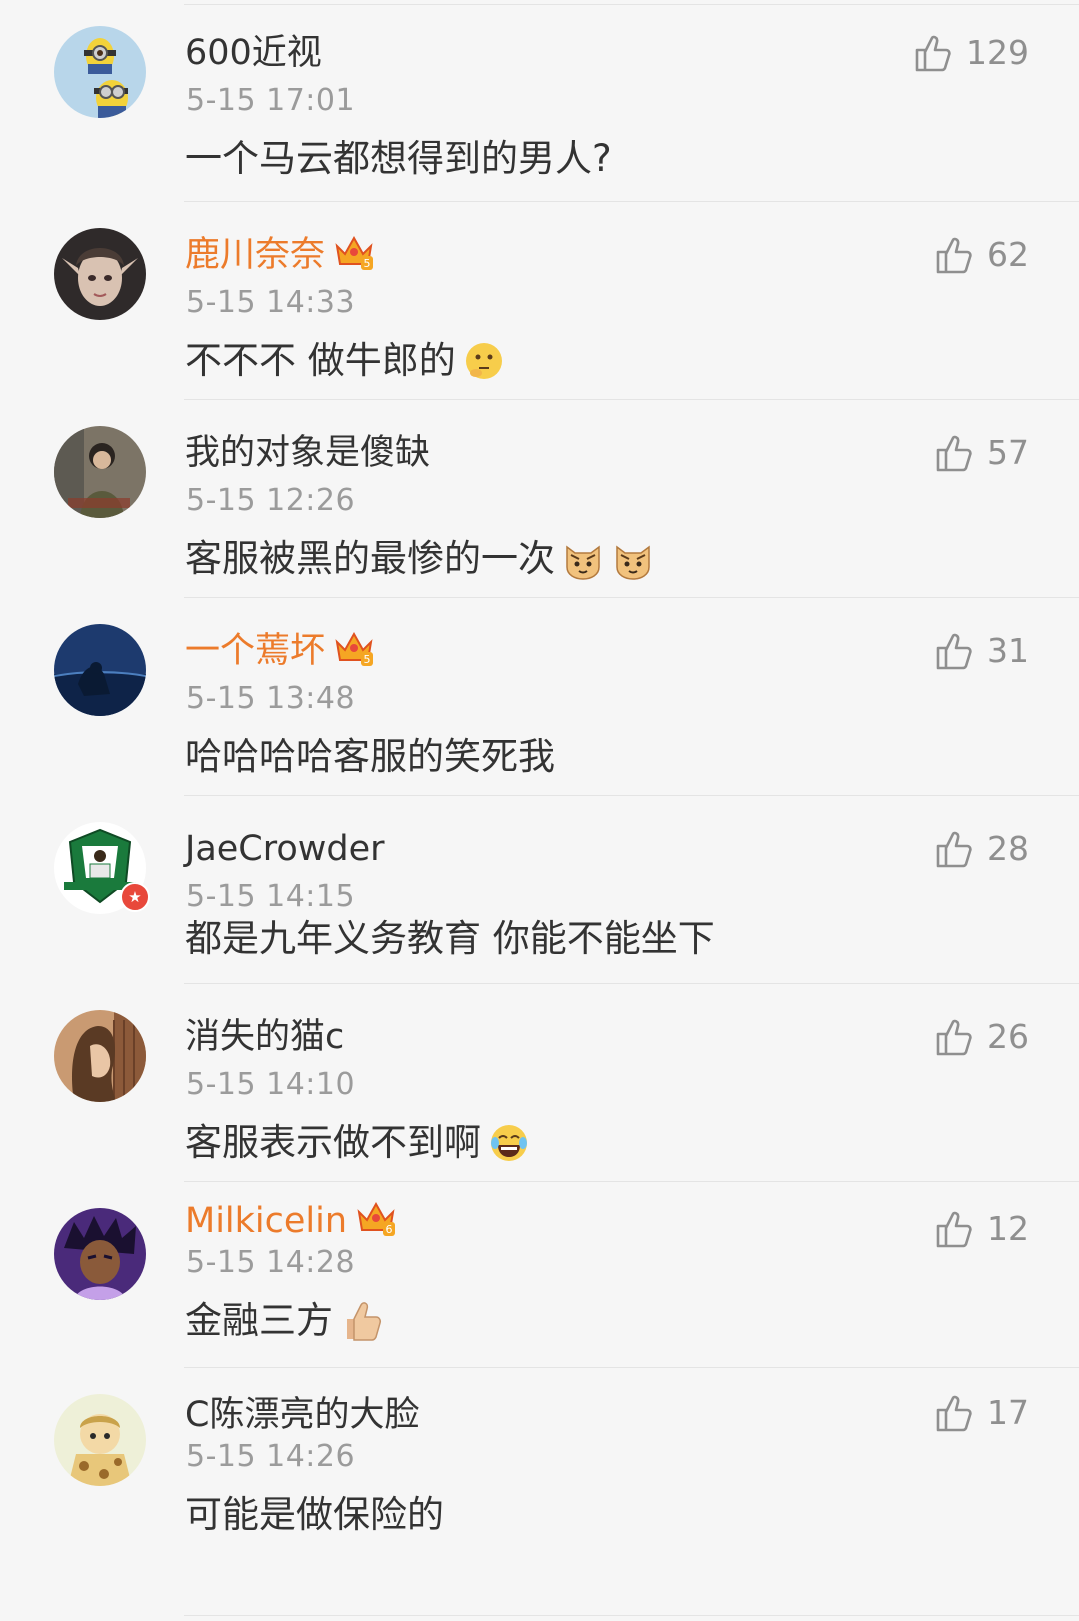  I want to click on comment-item: 600近视 5-15 17:01 一个马云都想得到的男人? 129, so click(539, 101).